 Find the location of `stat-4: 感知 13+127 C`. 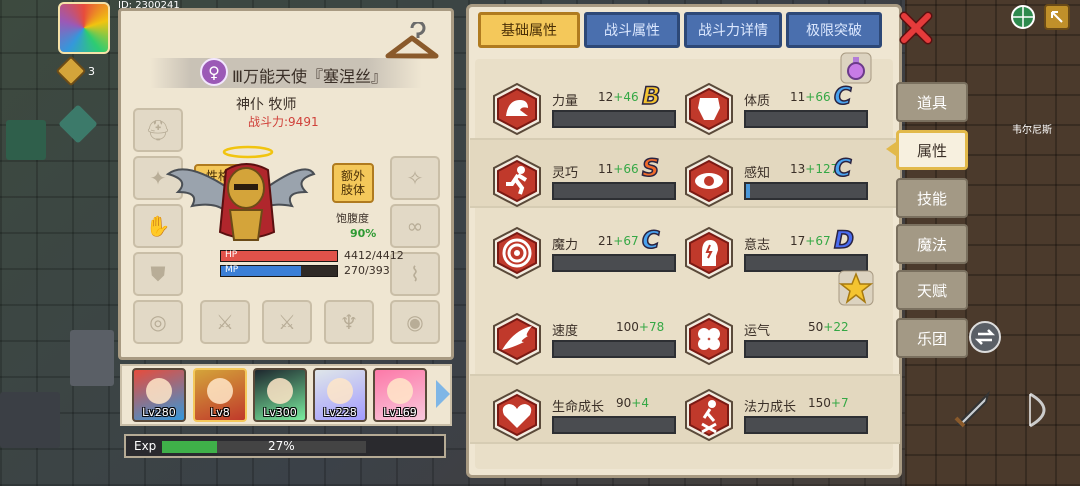

stat-4: 感知 13+127 C is located at coordinates (777, 183).